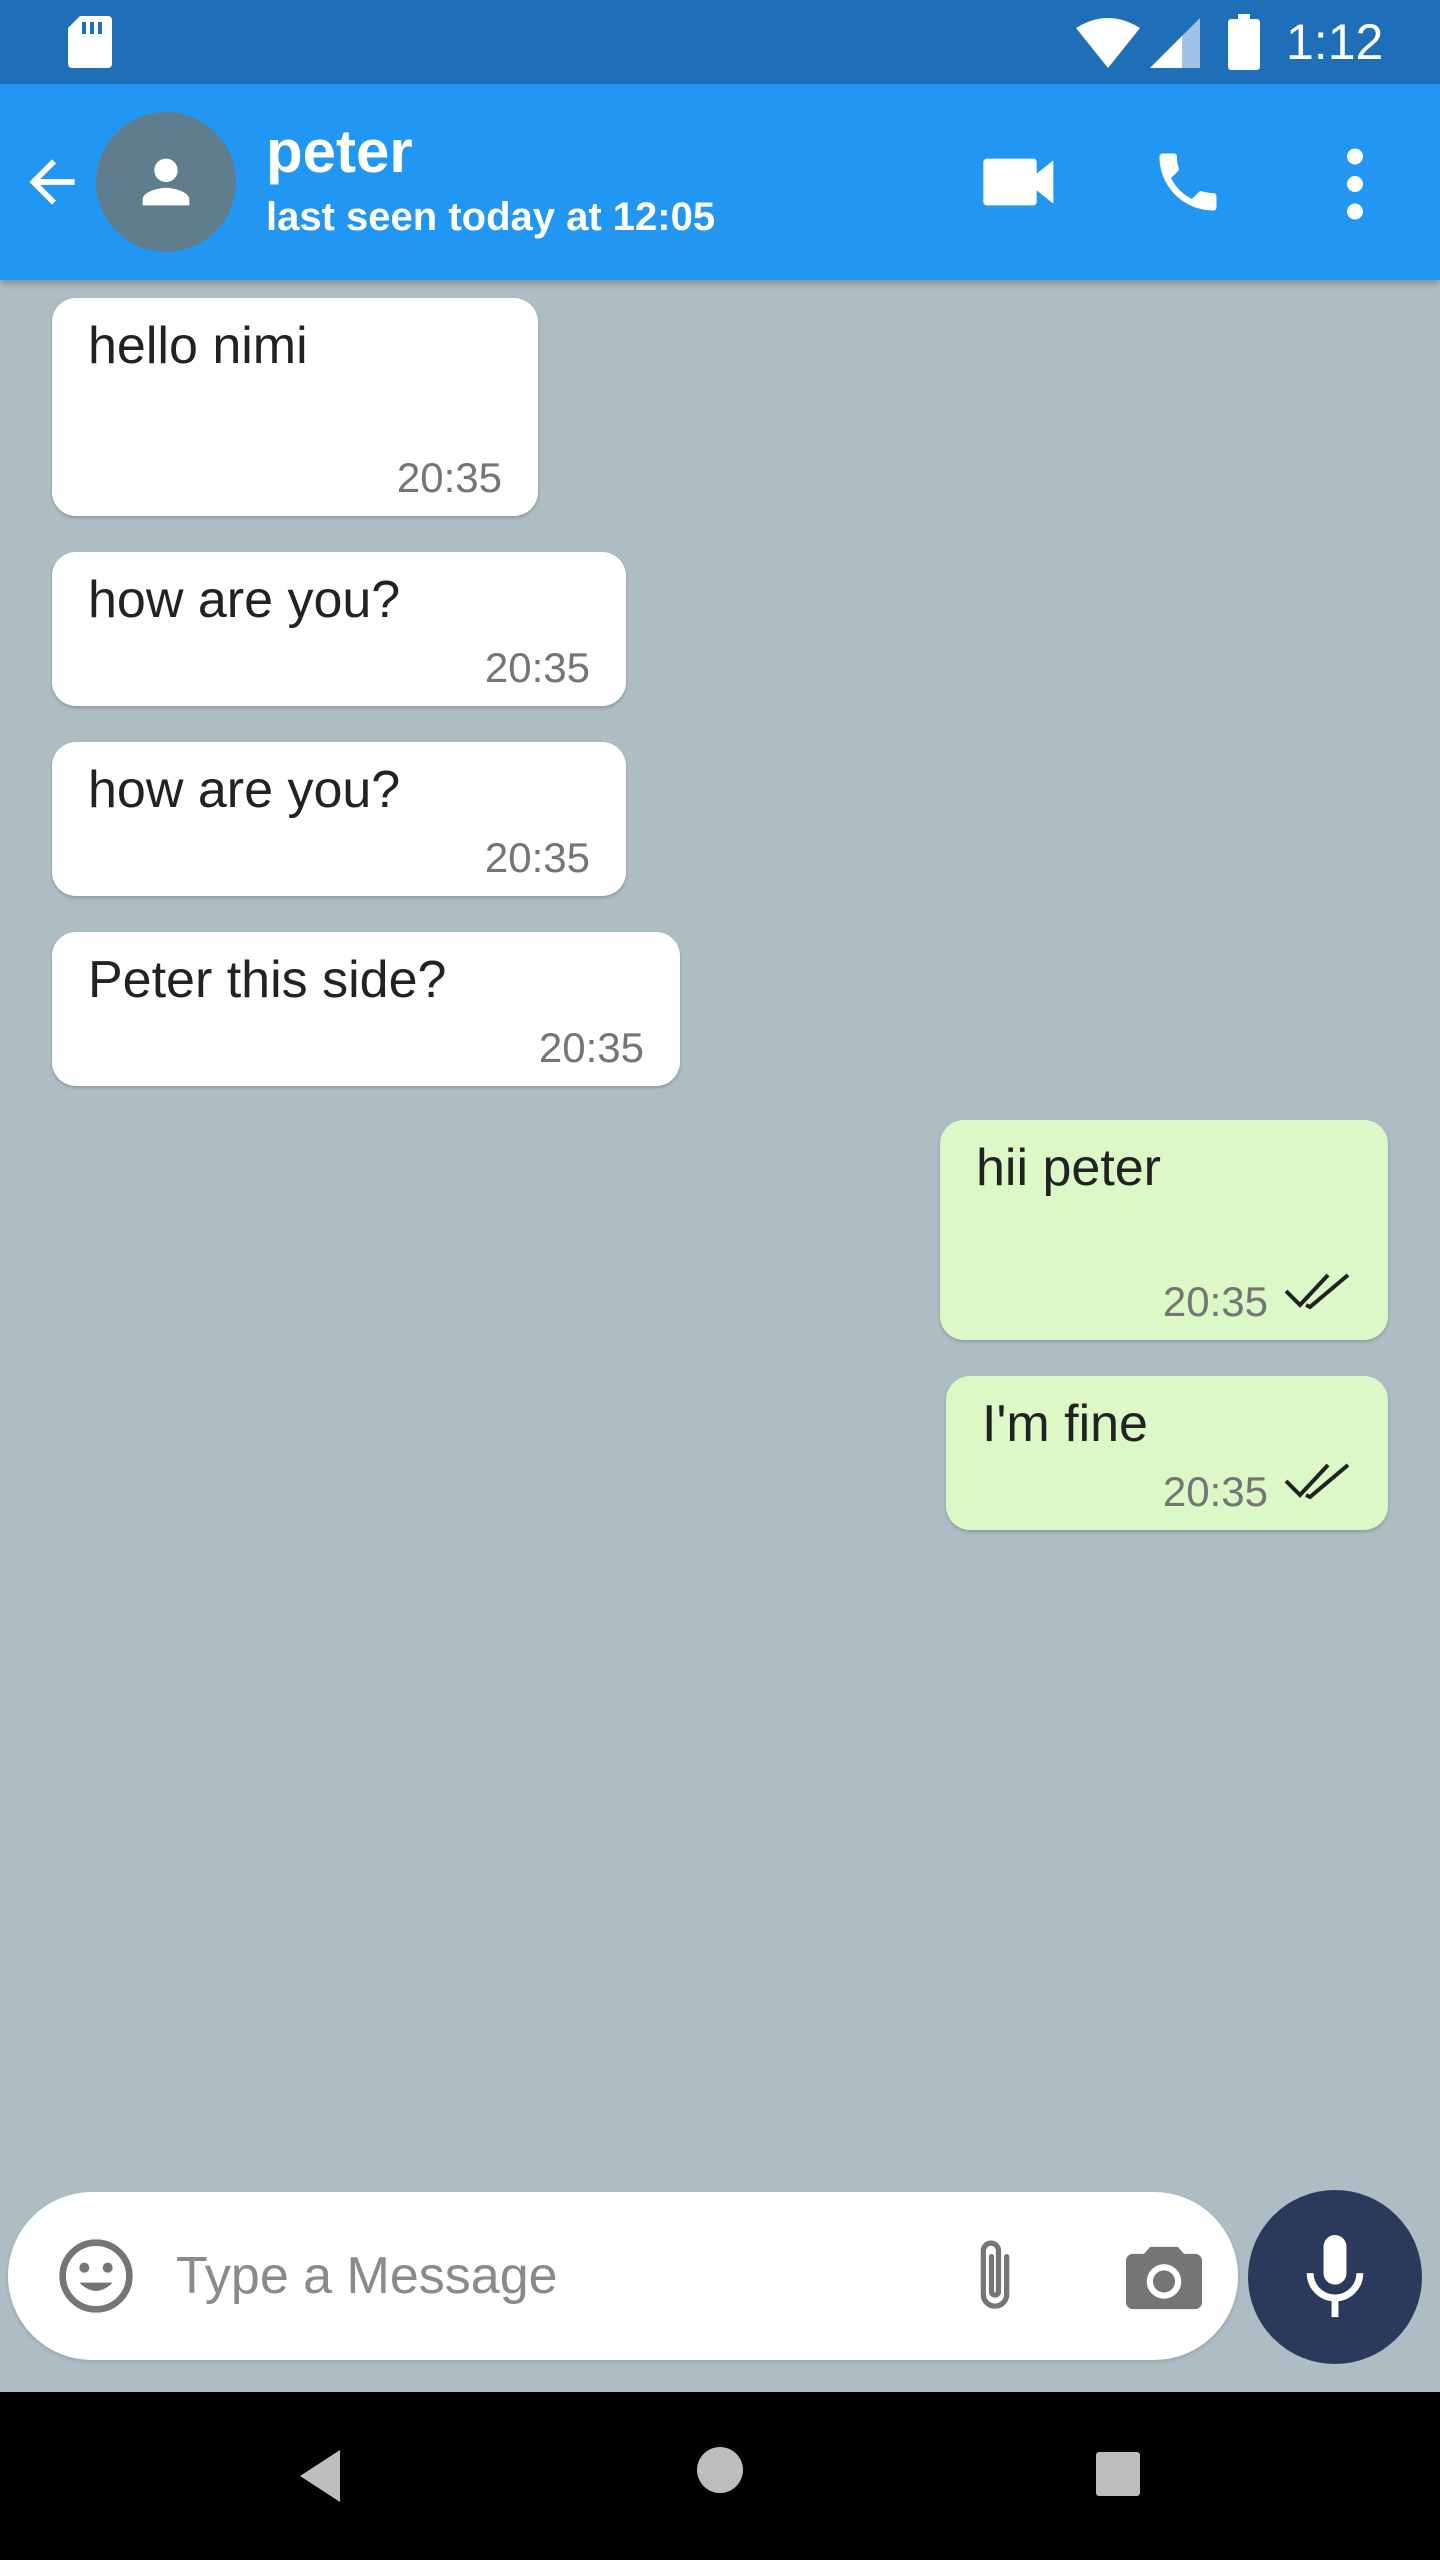 The width and height of the screenshot is (1440, 2560). I want to click on mic-icon, so click(1335, 2276).